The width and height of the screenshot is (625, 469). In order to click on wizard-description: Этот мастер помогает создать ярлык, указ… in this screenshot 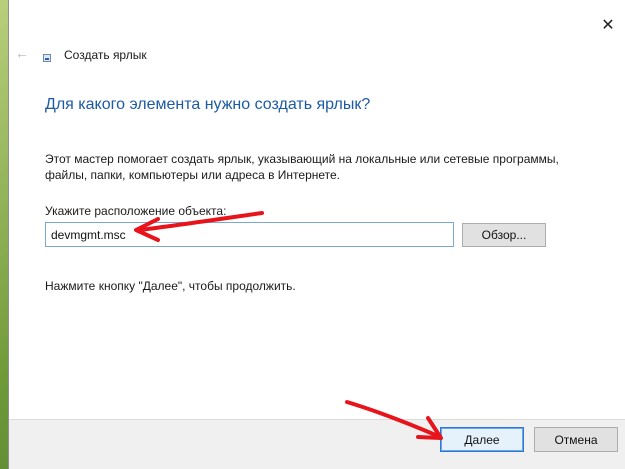, I will do `click(302, 167)`.